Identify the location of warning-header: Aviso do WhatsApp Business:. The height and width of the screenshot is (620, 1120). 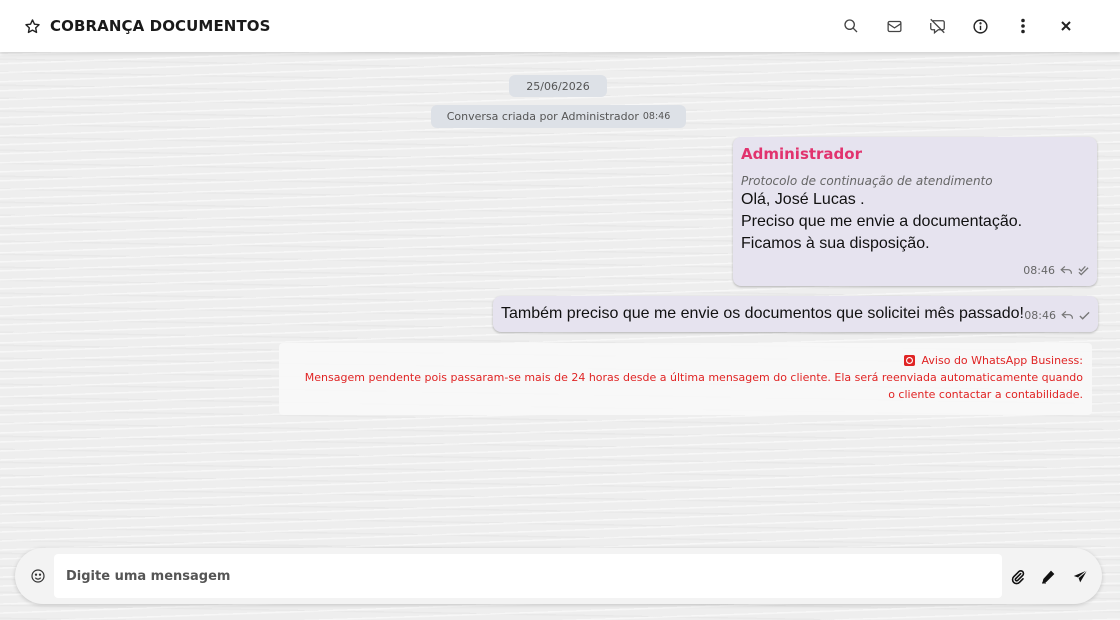
(691, 360).